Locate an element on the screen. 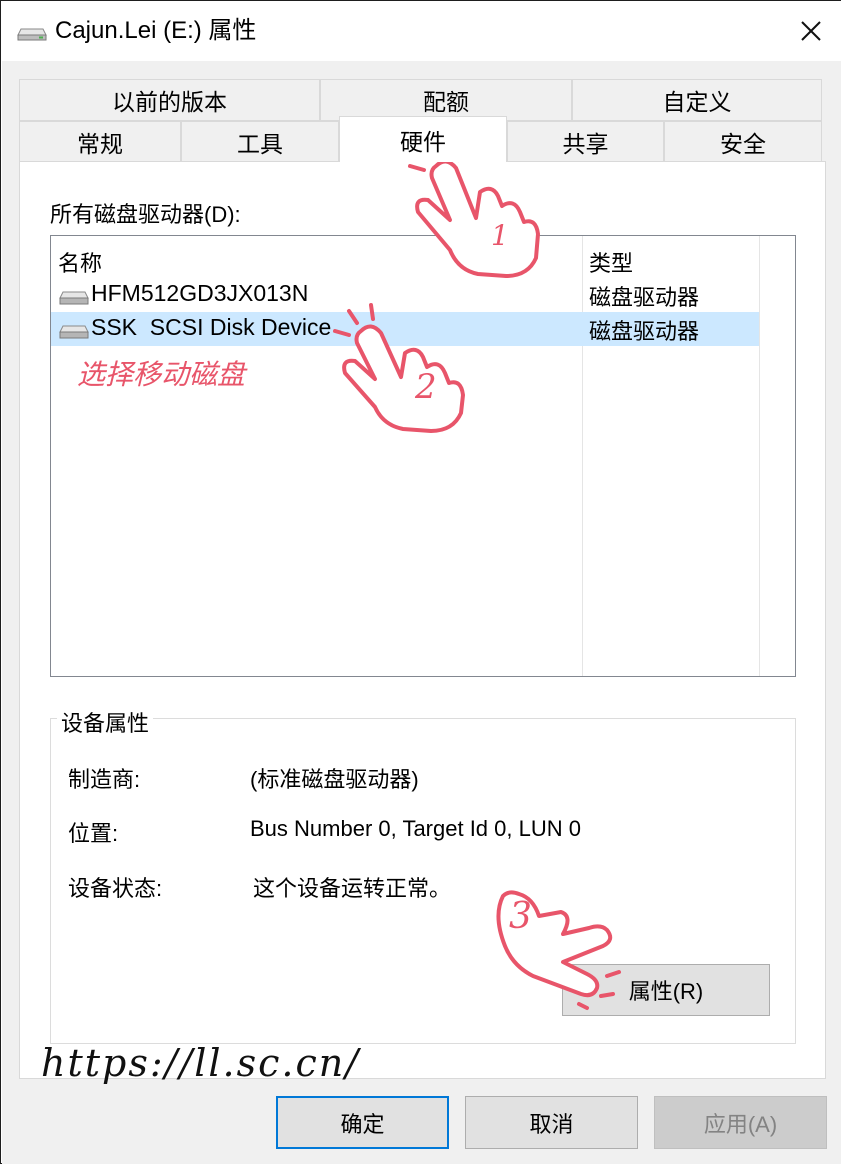 This screenshot has height=1166, width=843. tab-quota: 配额 is located at coordinates (446, 100).